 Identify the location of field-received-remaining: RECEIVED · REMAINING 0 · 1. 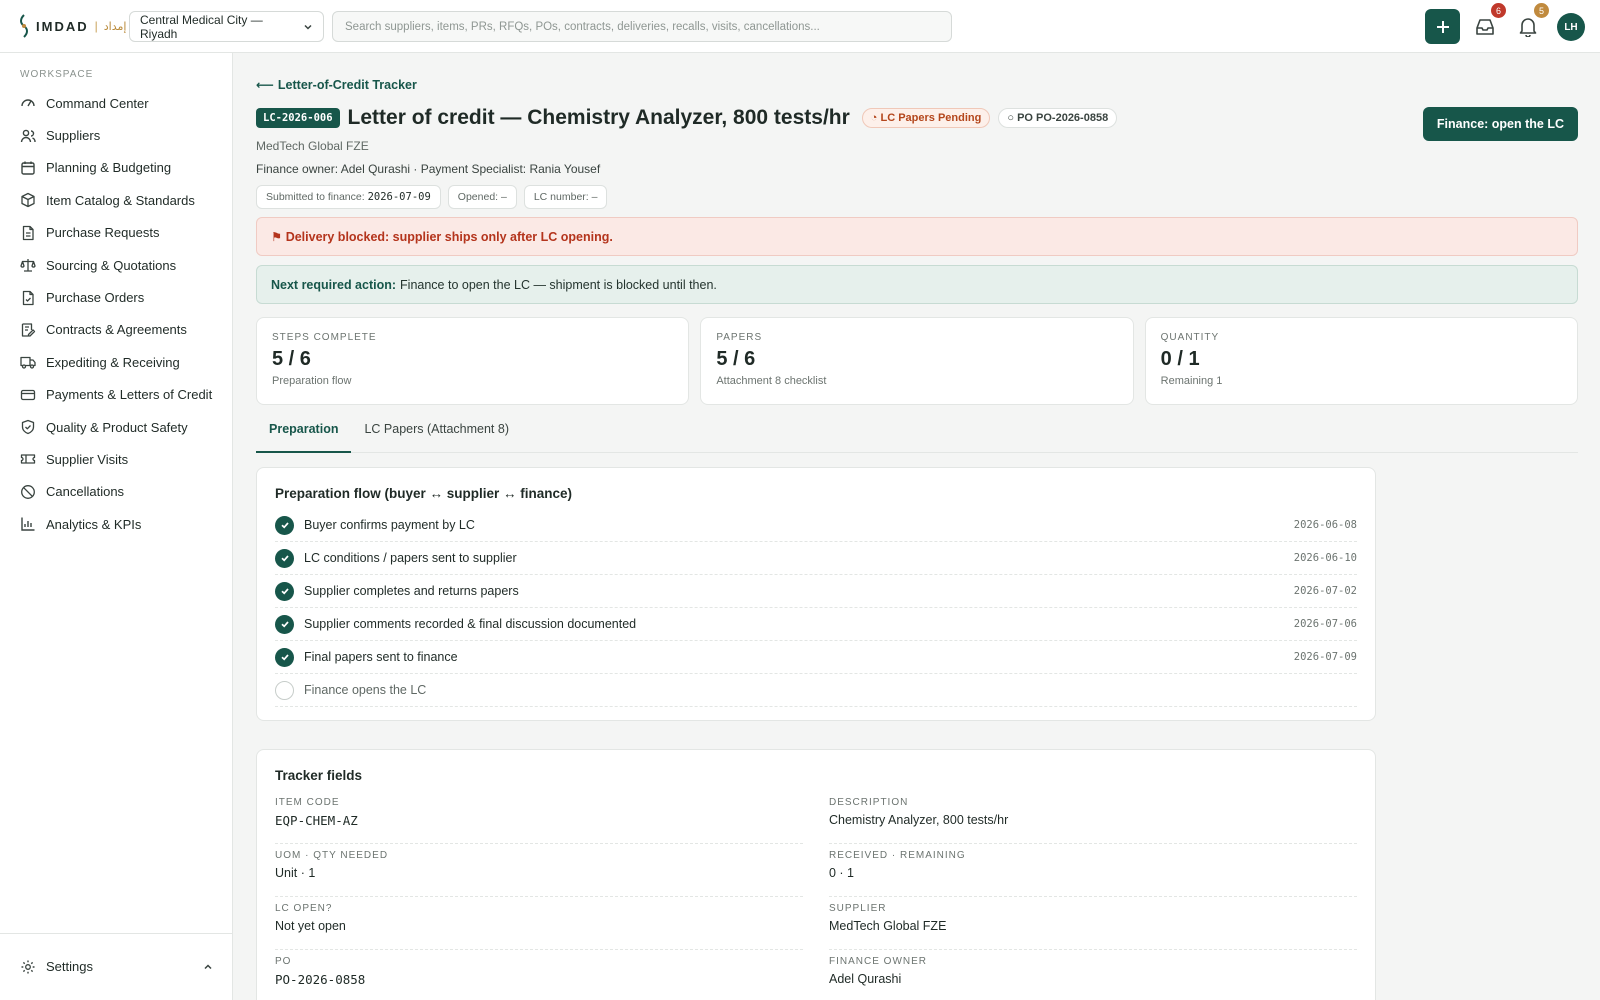
(1093, 870).